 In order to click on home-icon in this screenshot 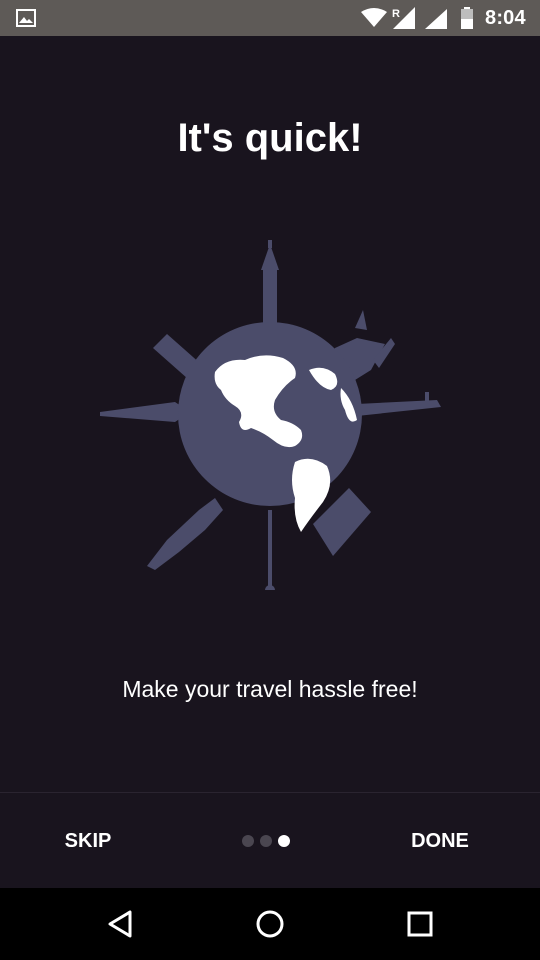, I will do `click(270, 924)`.